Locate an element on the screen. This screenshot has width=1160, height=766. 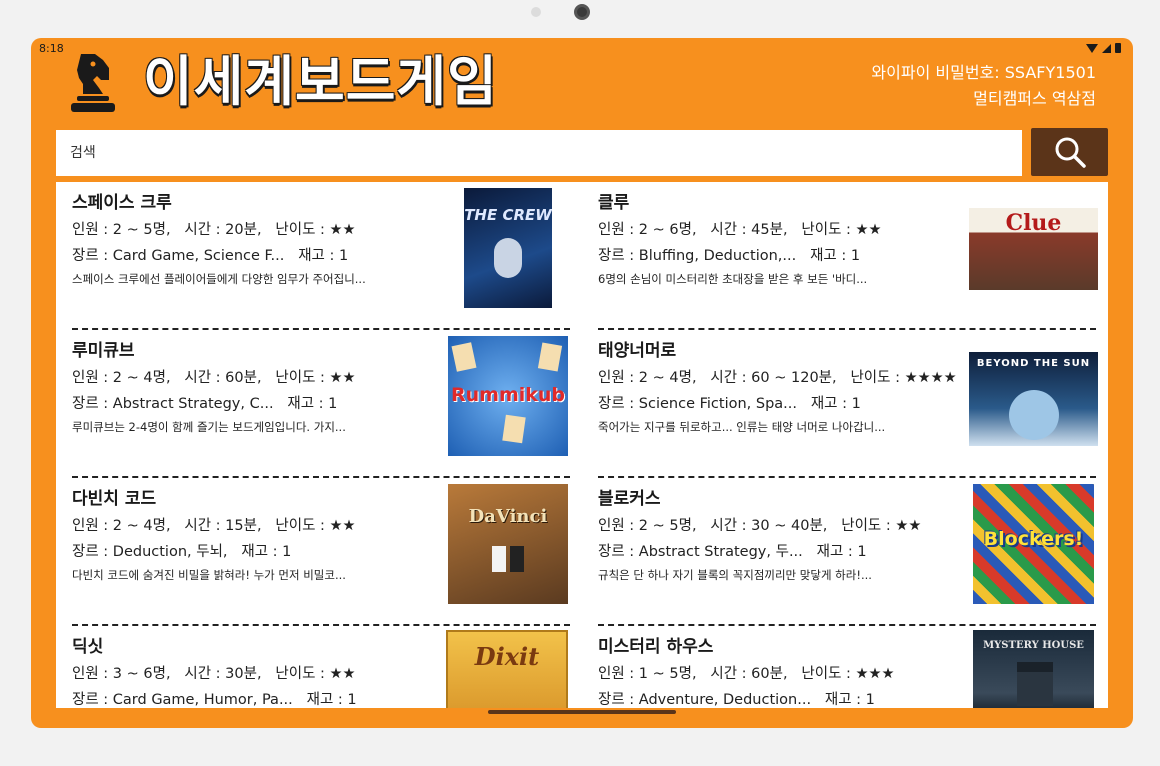
game-meta: 인원 : 2 ~ 4명, 시간 : 60분, 난이도 : ★★ is located at coordinates (214, 376).